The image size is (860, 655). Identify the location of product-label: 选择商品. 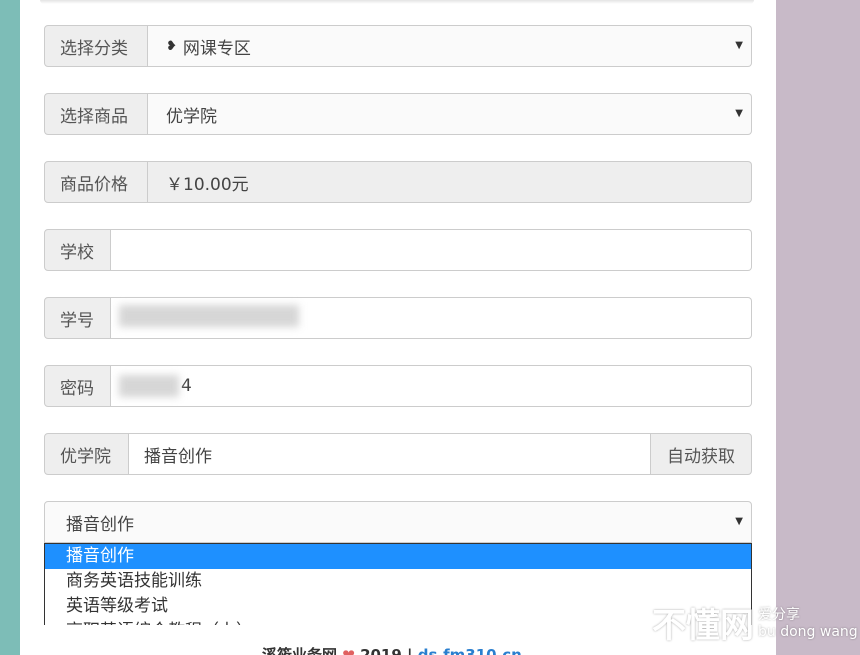
(96, 114).